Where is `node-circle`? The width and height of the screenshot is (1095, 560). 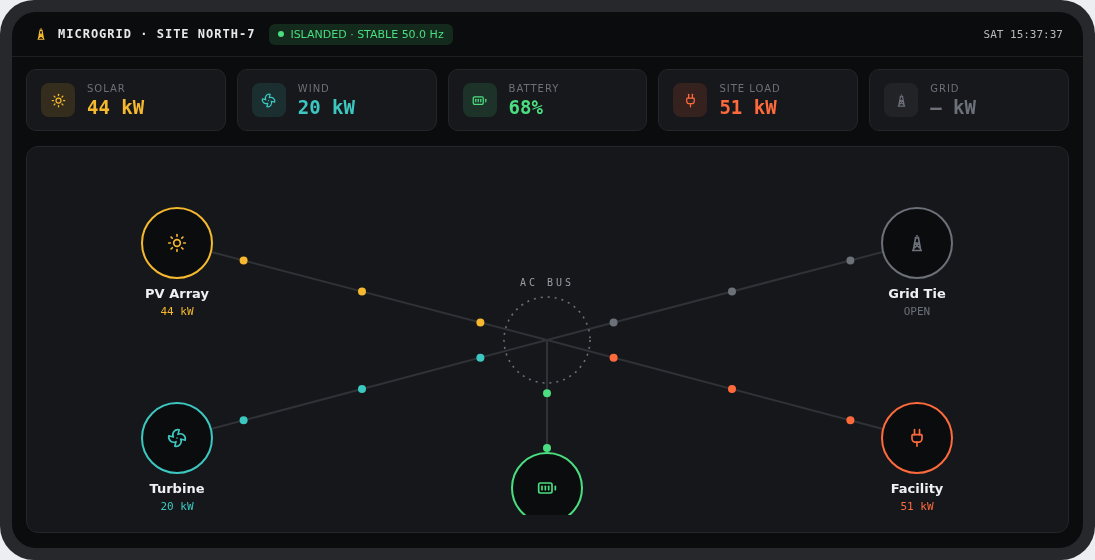
node-circle is located at coordinates (547, 483).